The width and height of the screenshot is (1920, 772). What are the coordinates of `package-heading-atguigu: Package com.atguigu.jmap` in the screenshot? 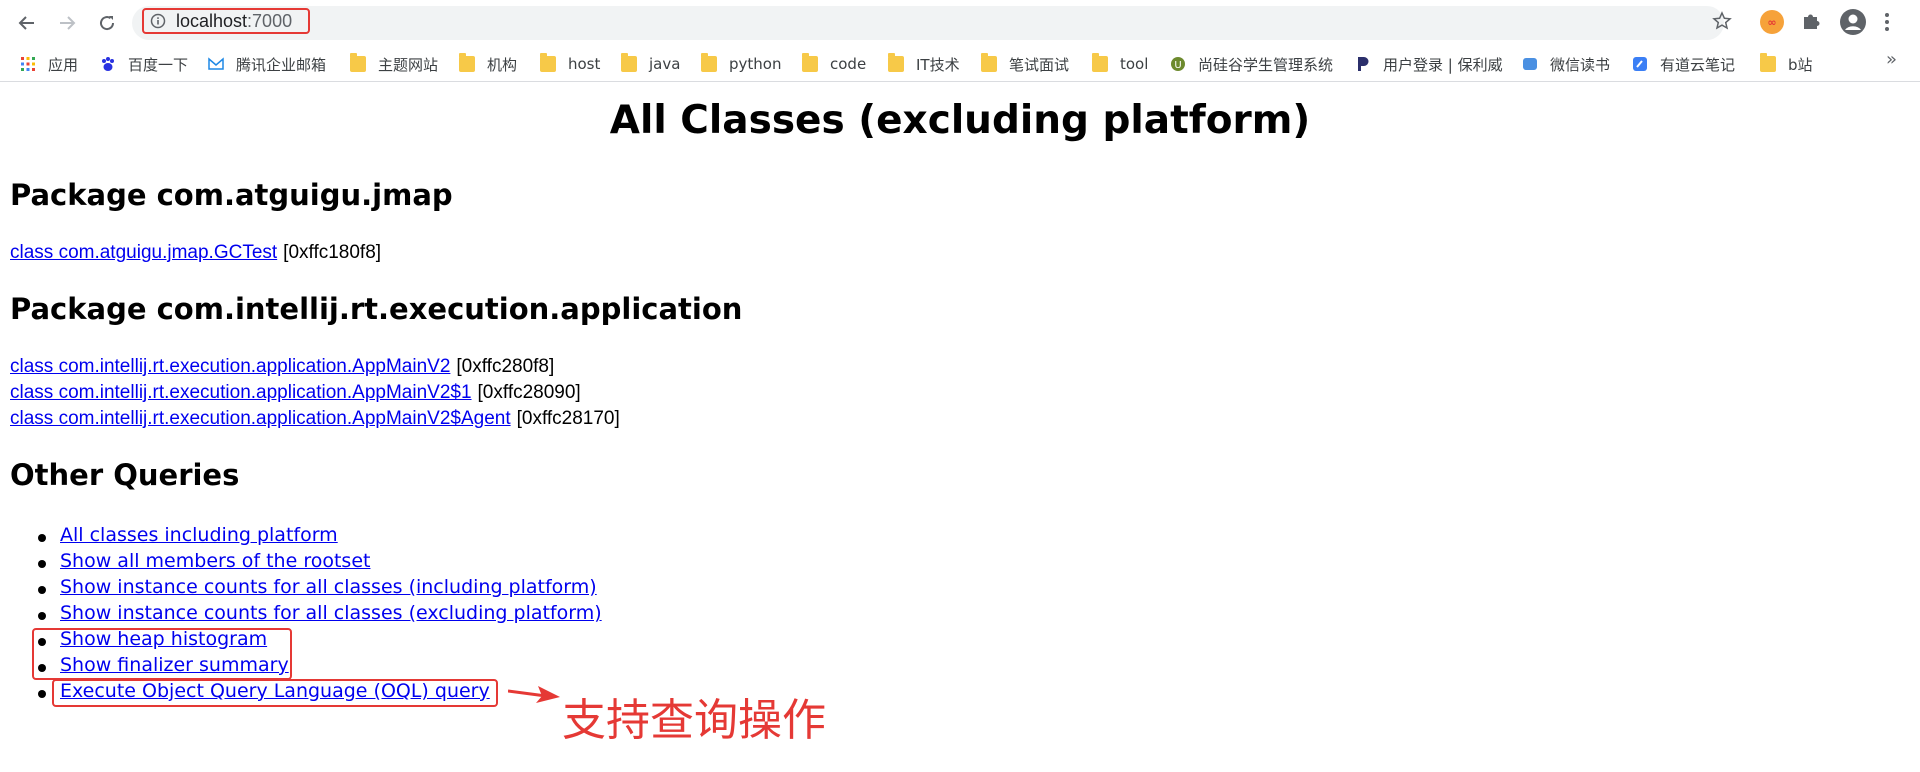 It's located at (231, 195).